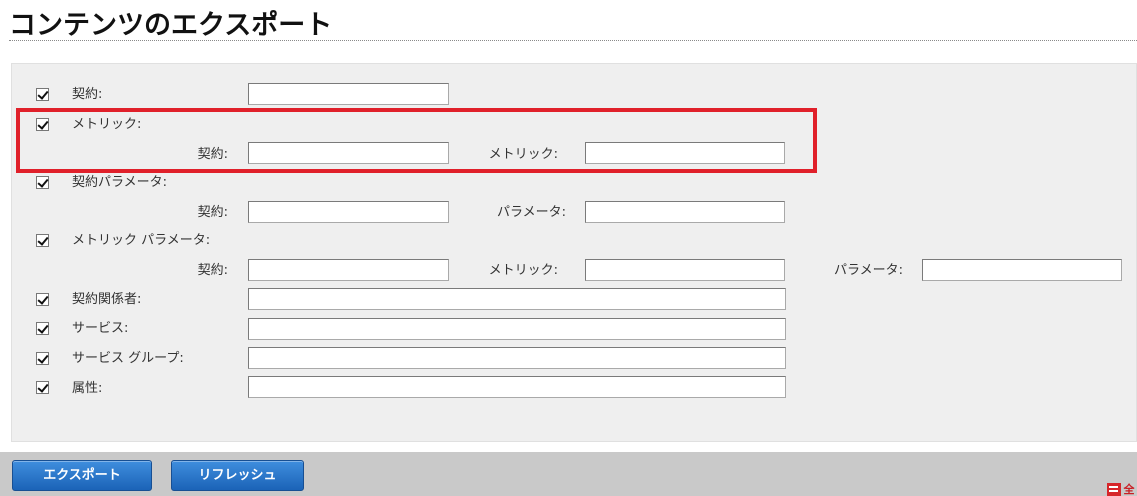  Describe the element at coordinates (348, 270) in the screenshot. I see `metric-param-contract-field` at that location.